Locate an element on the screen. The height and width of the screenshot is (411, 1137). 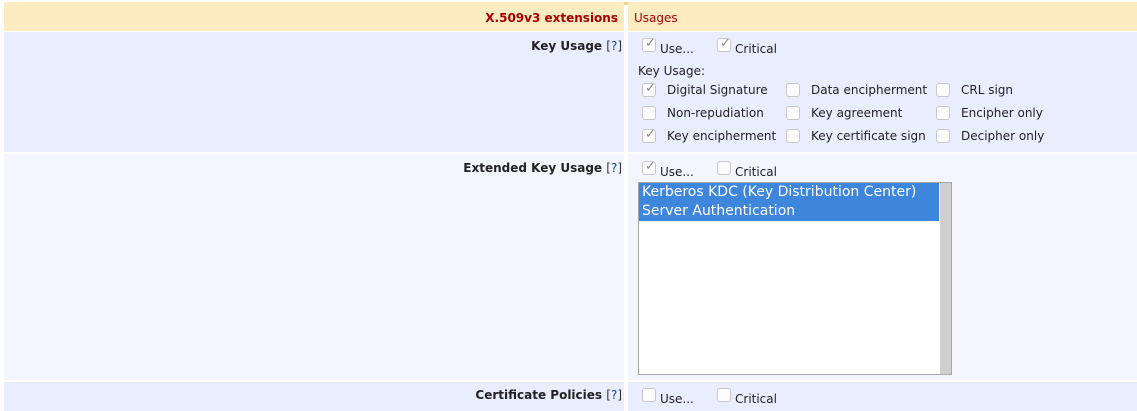
extended-key-usage-help-link: ? is located at coordinates (614, 168).